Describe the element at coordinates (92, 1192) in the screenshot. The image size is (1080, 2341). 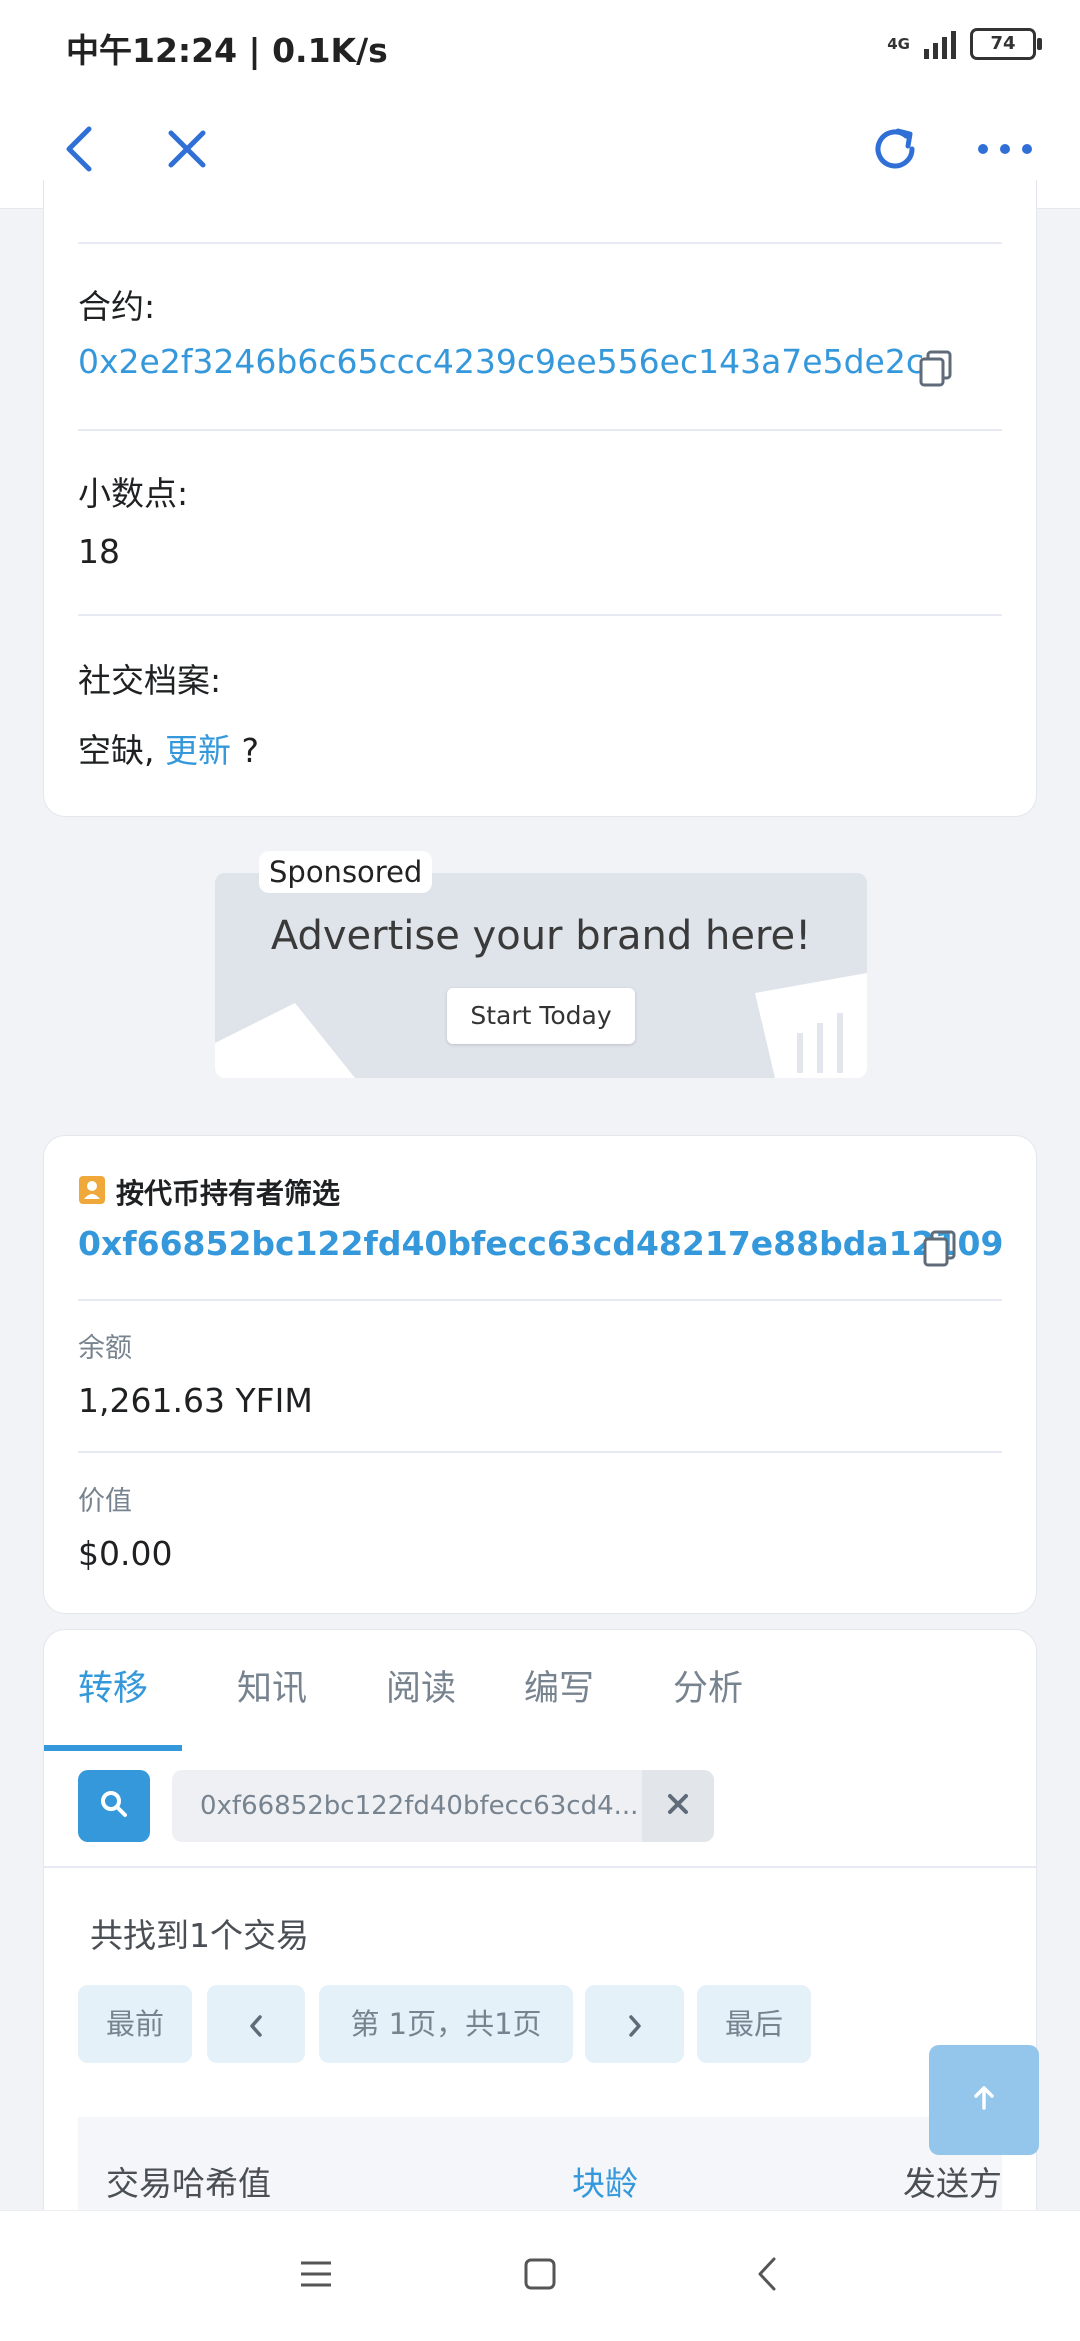
I see `contact-icon` at that location.